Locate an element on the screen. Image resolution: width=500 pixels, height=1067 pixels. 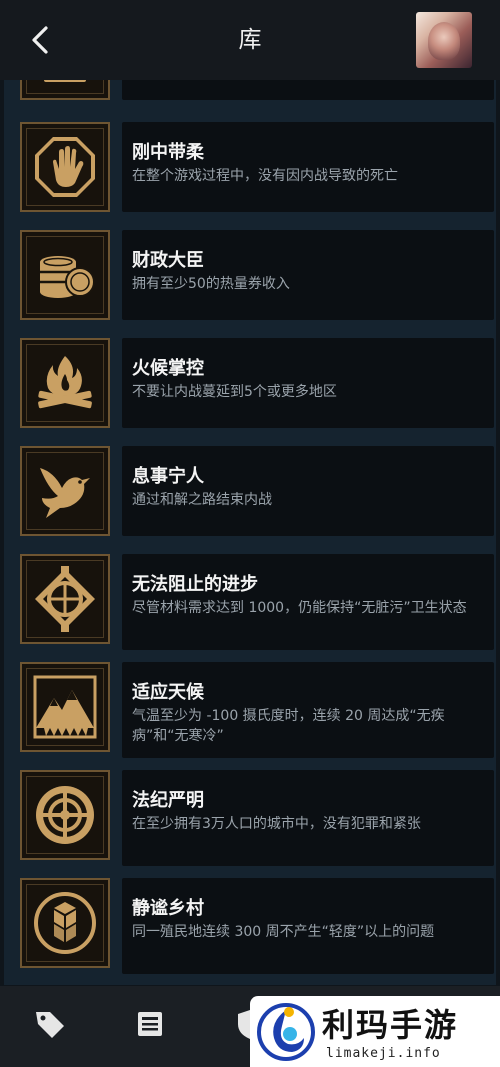
achievement-desc: 拥有至少50的热量券收入 is located at coordinates (211, 284).